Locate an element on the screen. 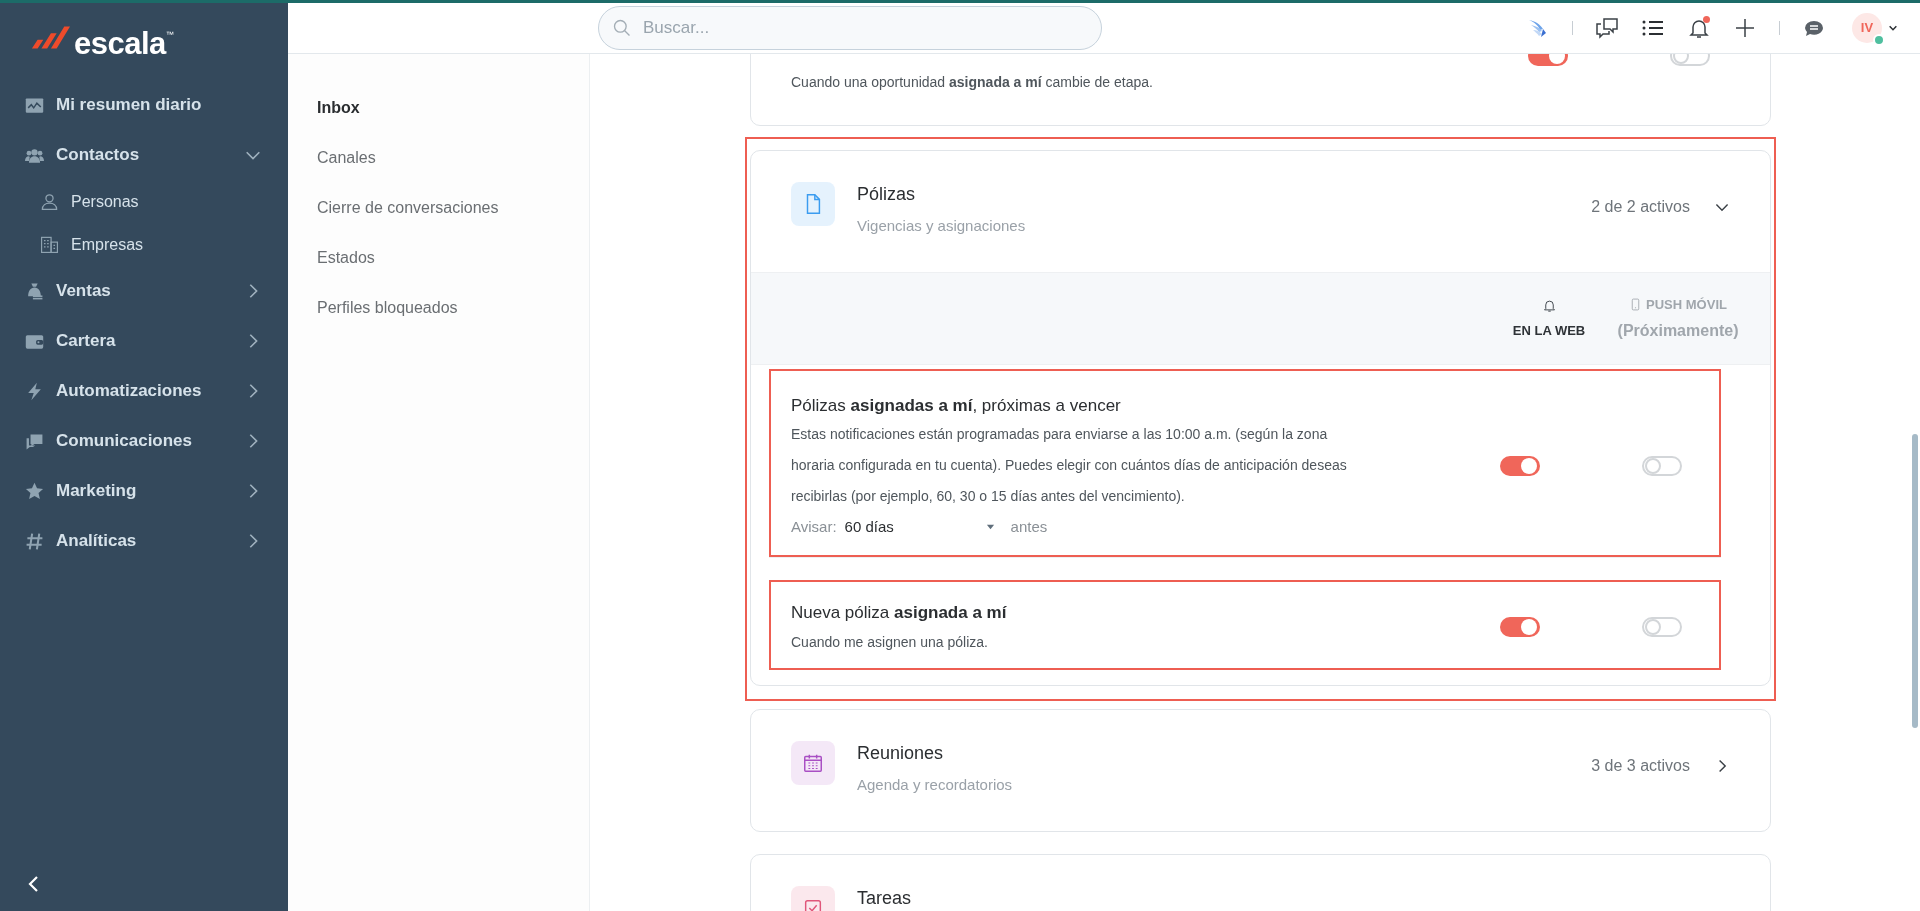 The height and width of the screenshot is (911, 1920). settings-menu-item: Canales is located at coordinates (438, 157).